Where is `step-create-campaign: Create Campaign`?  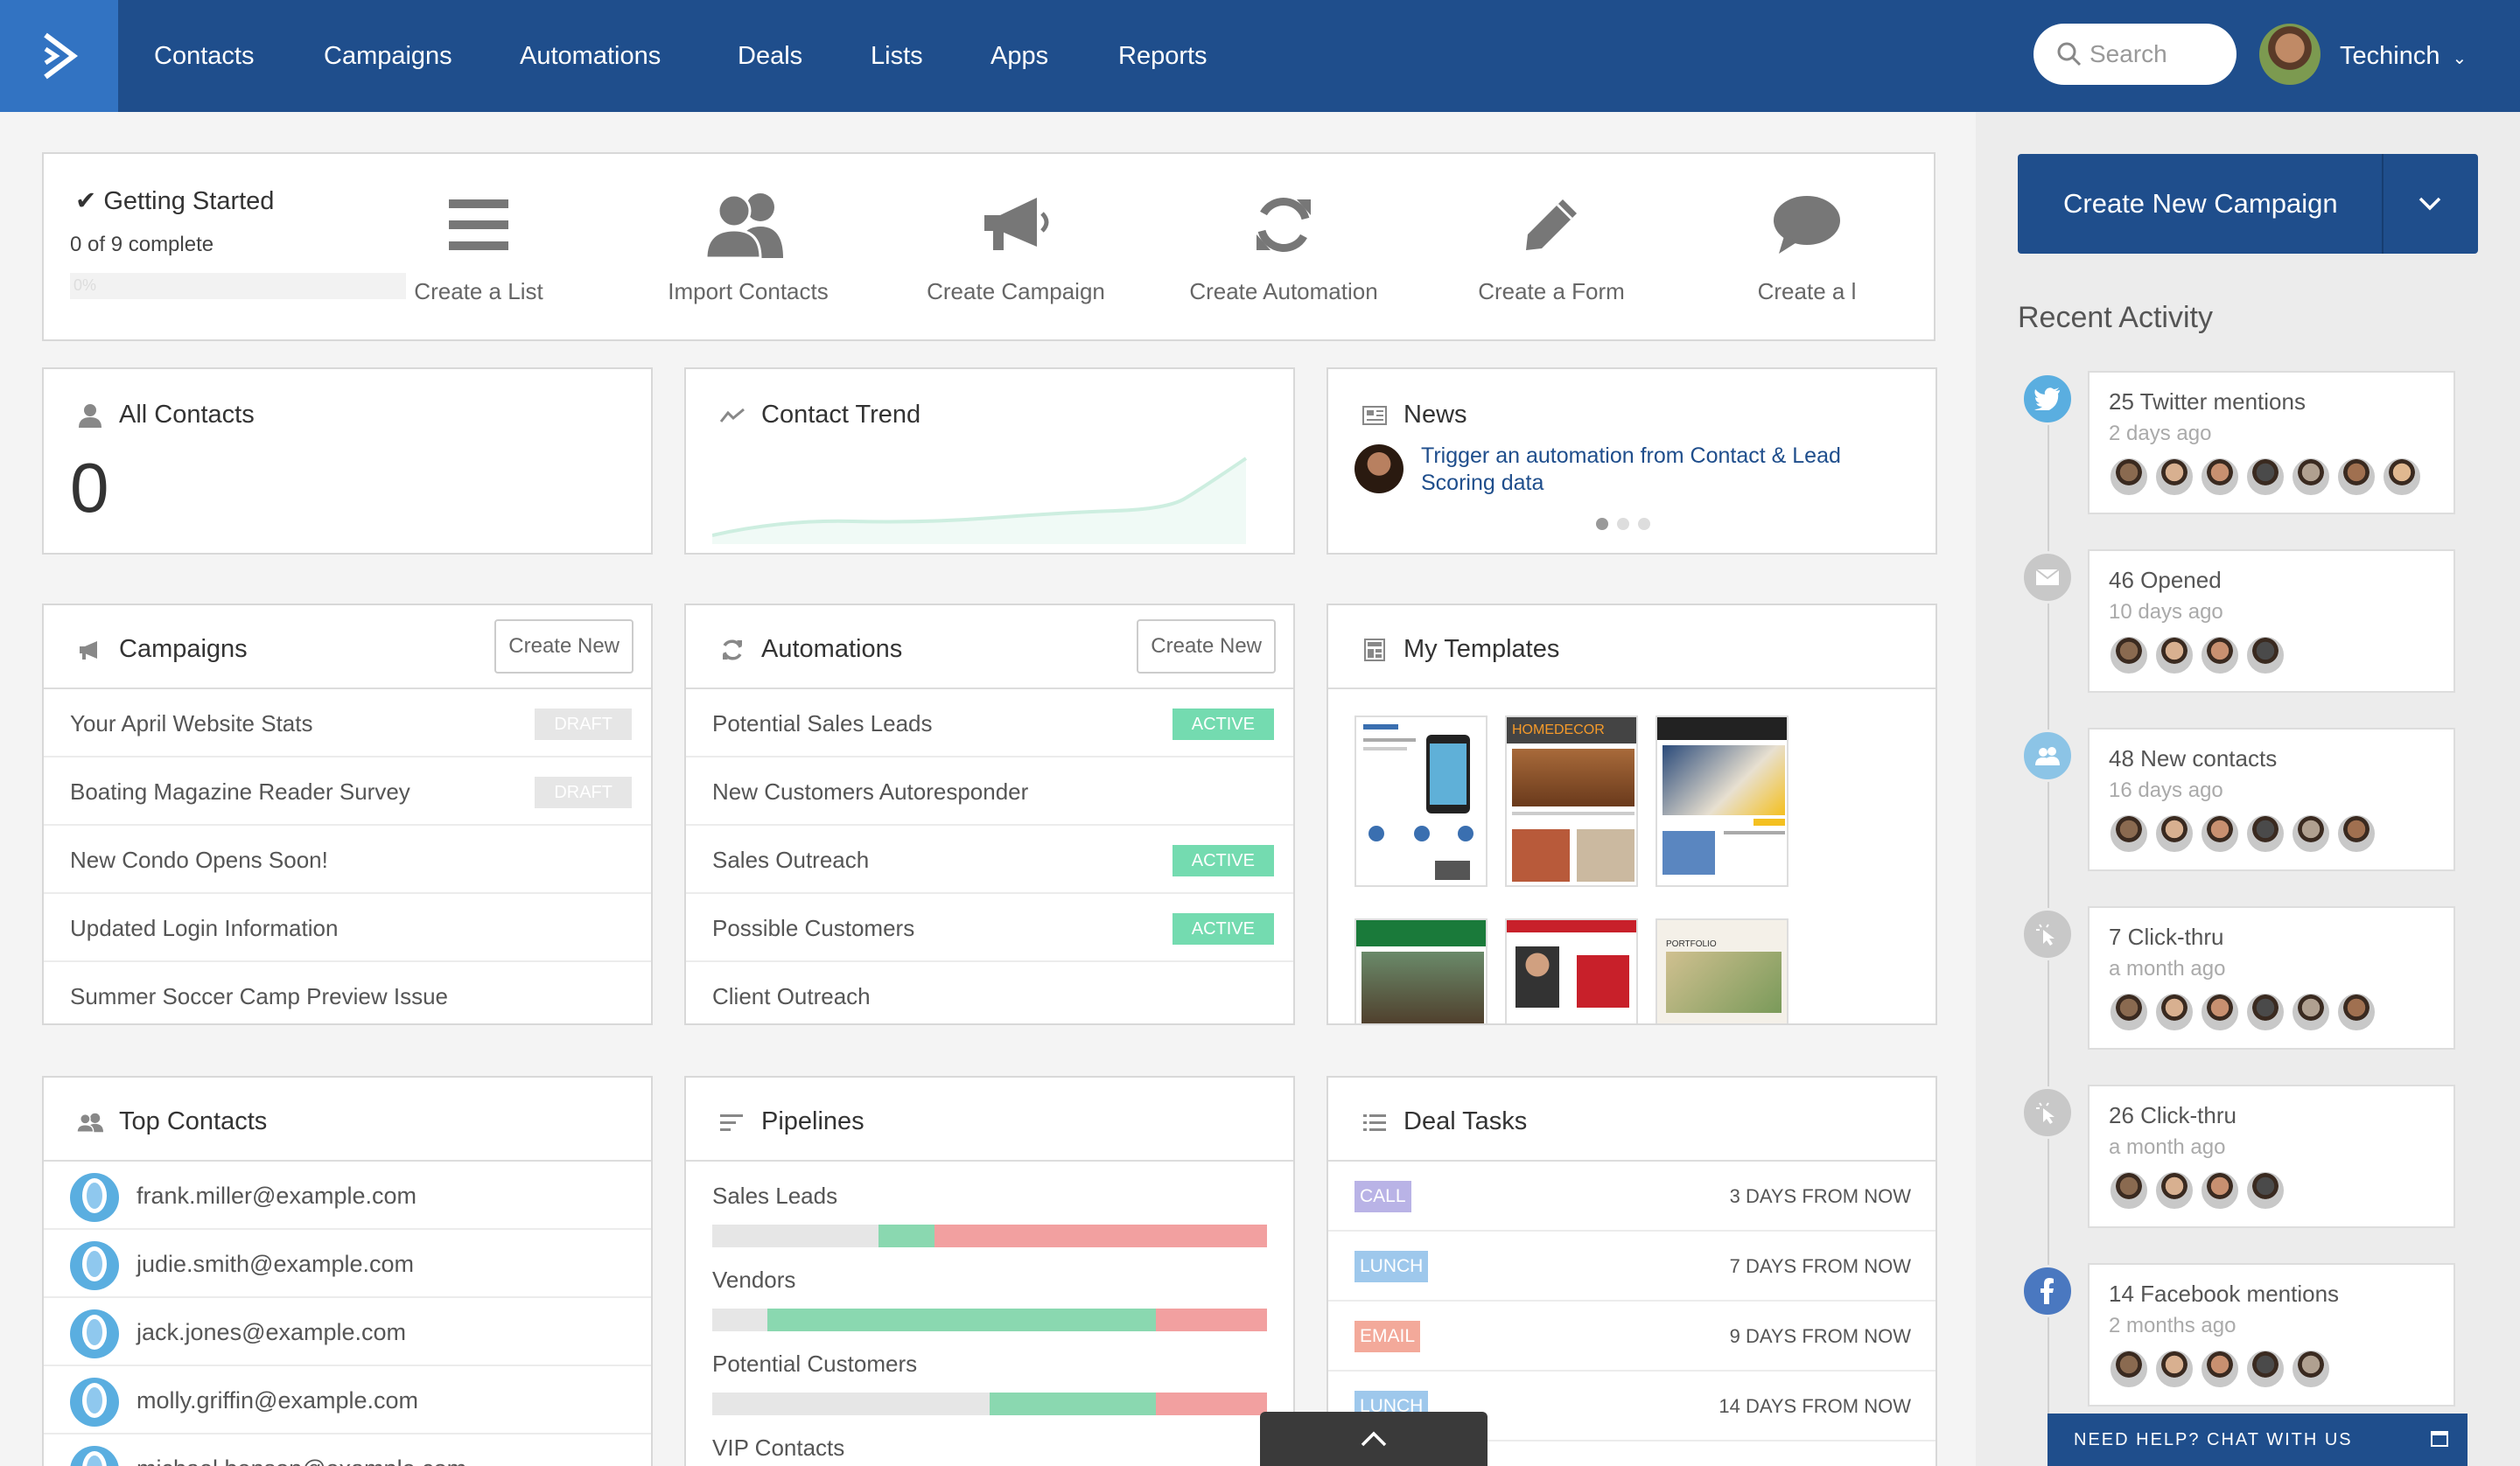
step-create-campaign: Create Campaign is located at coordinates (1015, 245).